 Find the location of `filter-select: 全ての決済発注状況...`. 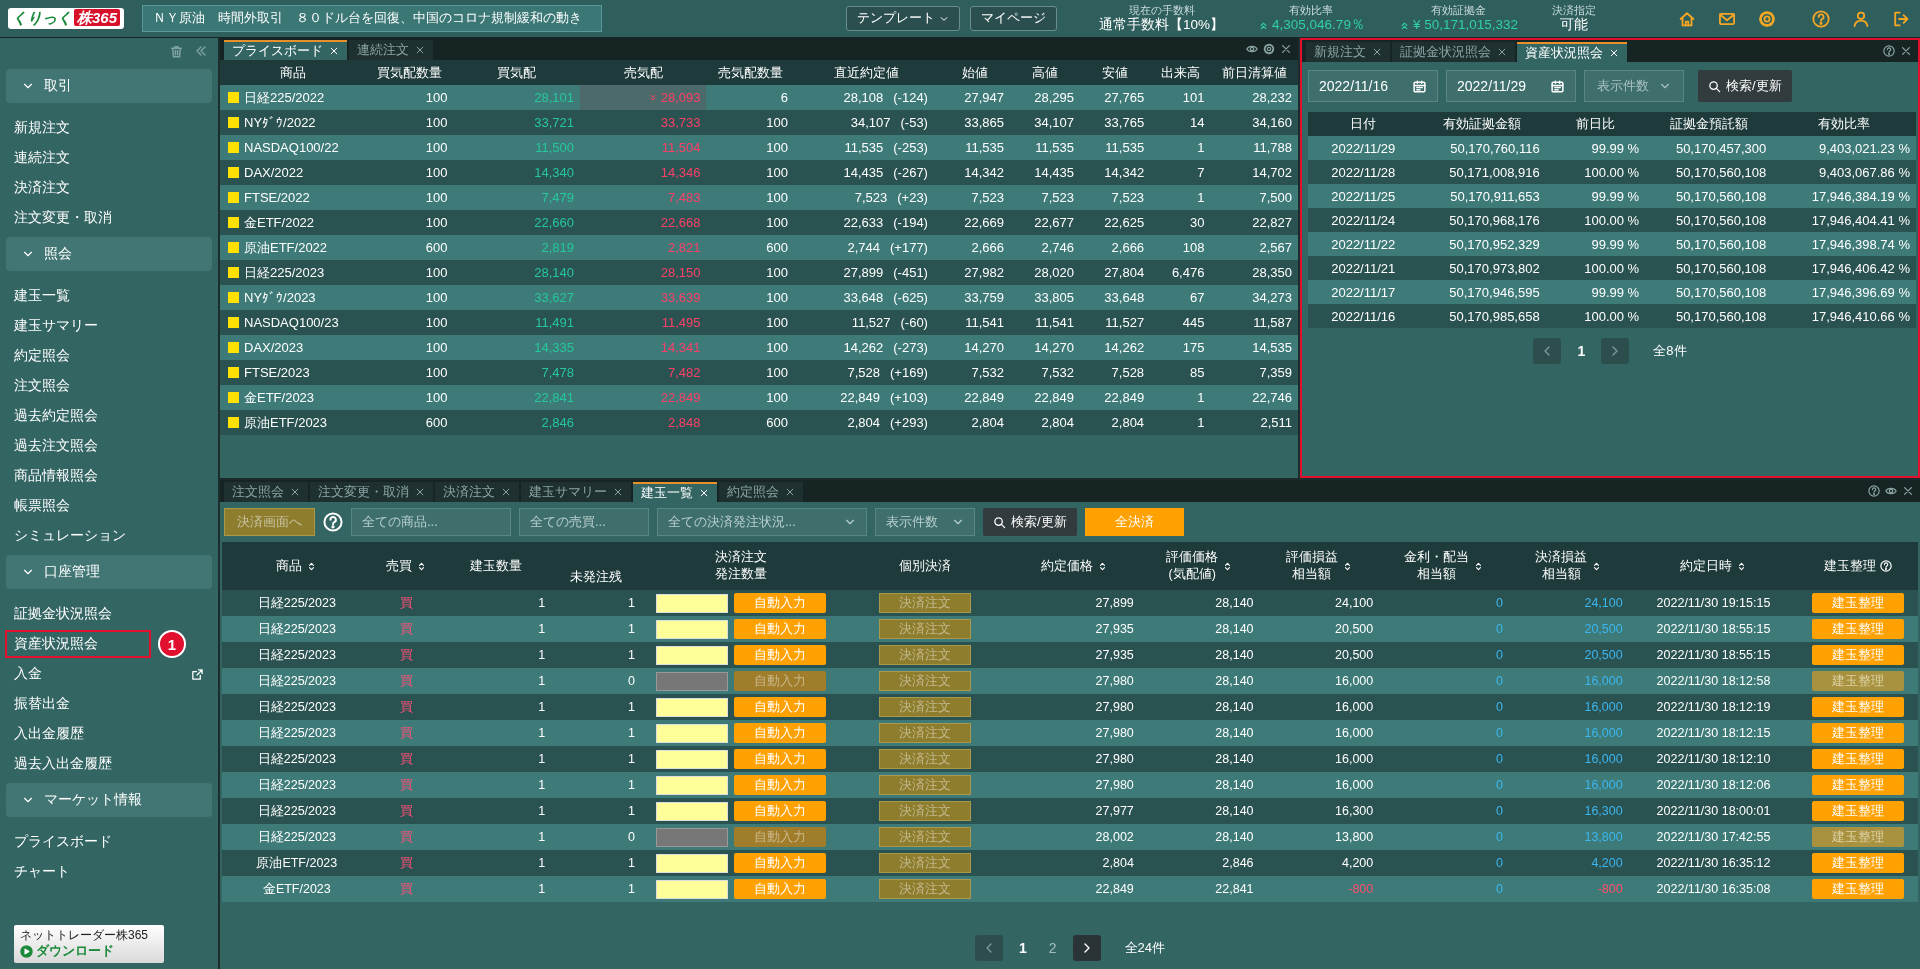

filter-select: 全ての決済発注状況... is located at coordinates (762, 522).